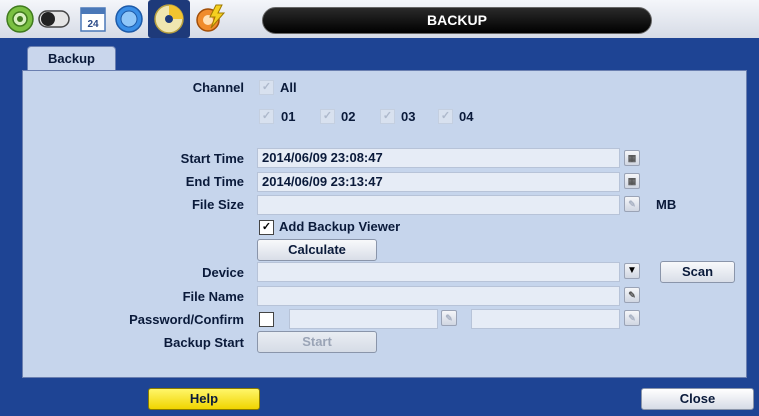  I want to click on file-name-label: File Name, so click(213, 296).